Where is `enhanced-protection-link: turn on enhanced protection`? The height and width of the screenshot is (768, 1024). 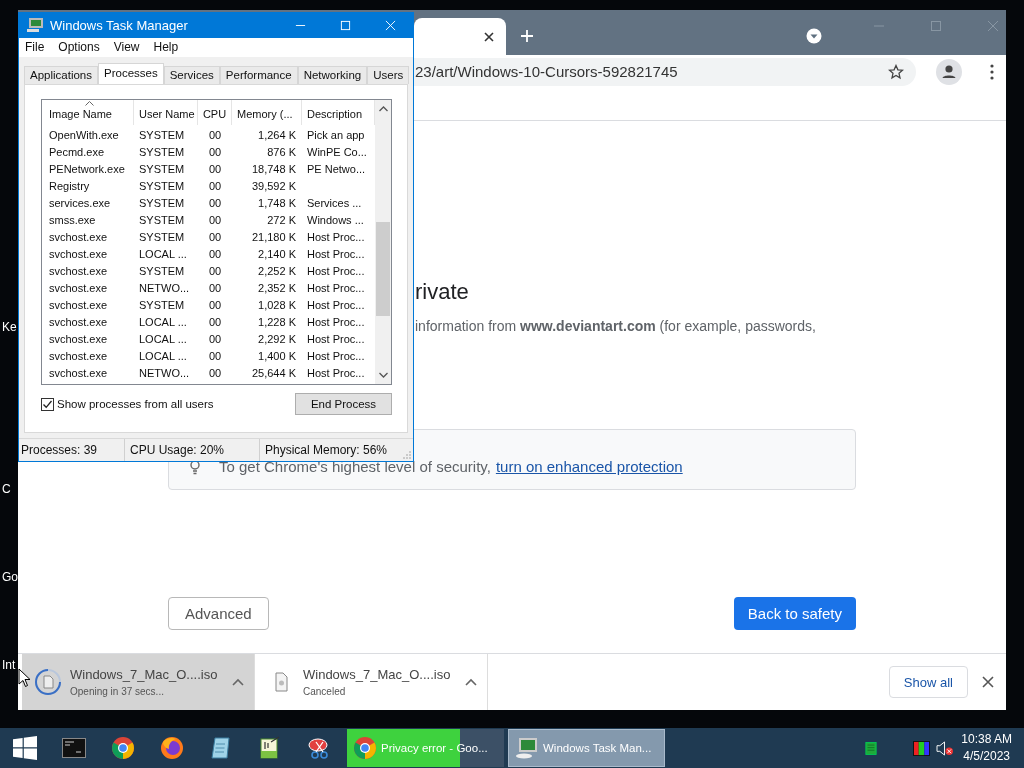
enhanced-protection-link: turn on enhanced protection is located at coordinates (589, 466).